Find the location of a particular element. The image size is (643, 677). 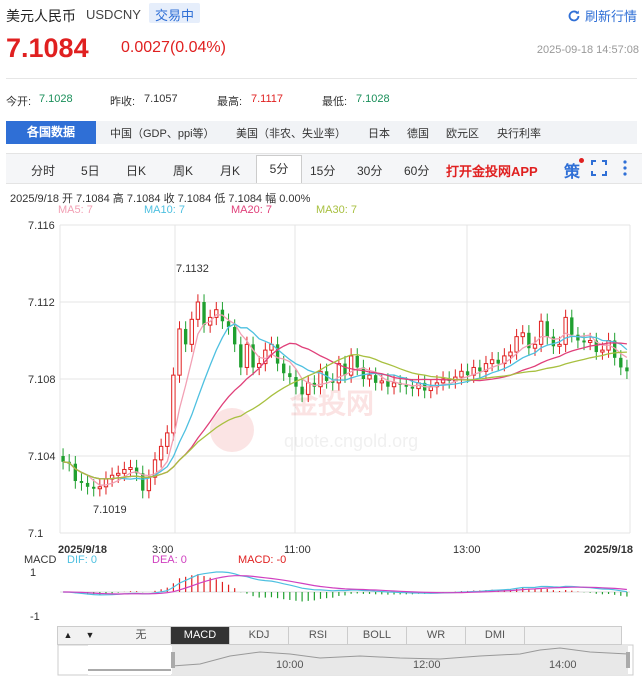

navigator-time-1: 10:00 is located at coordinates (290, 665).